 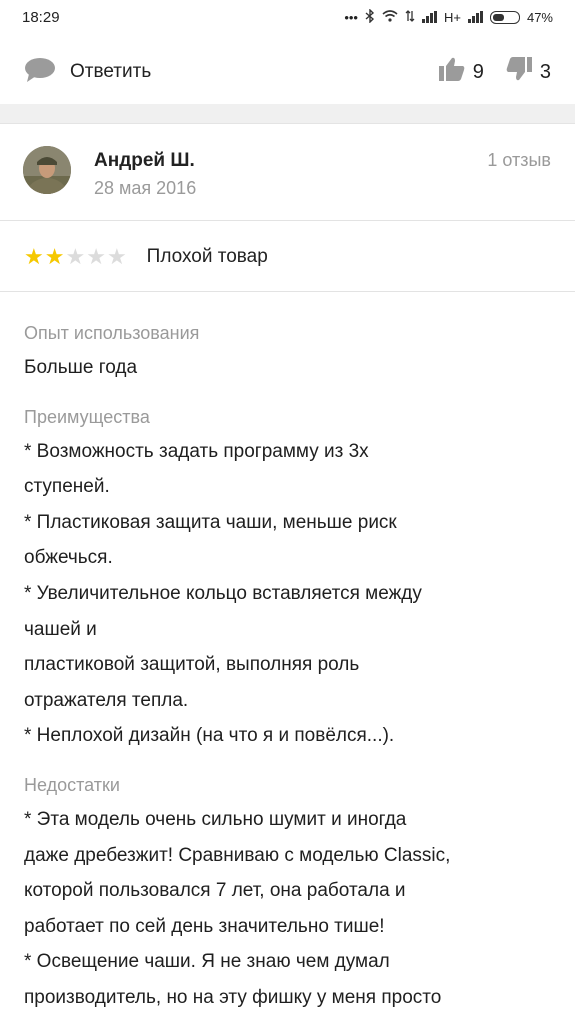 What do you see at coordinates (429, 17) in the screenshot?
I see `signal-icon` at bounding box center [429, 17].